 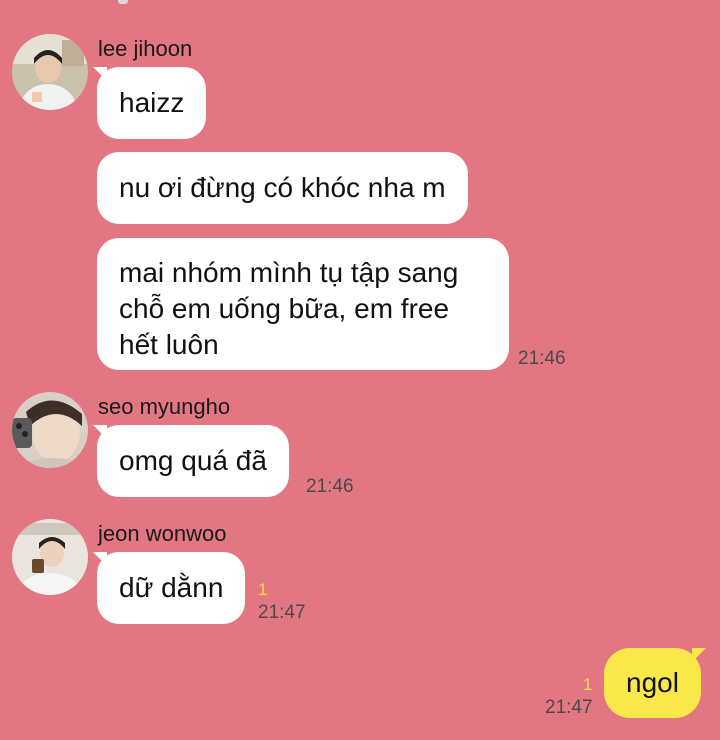 I want to click on my-message-bubble: ngol, so click(x=652, y=683).